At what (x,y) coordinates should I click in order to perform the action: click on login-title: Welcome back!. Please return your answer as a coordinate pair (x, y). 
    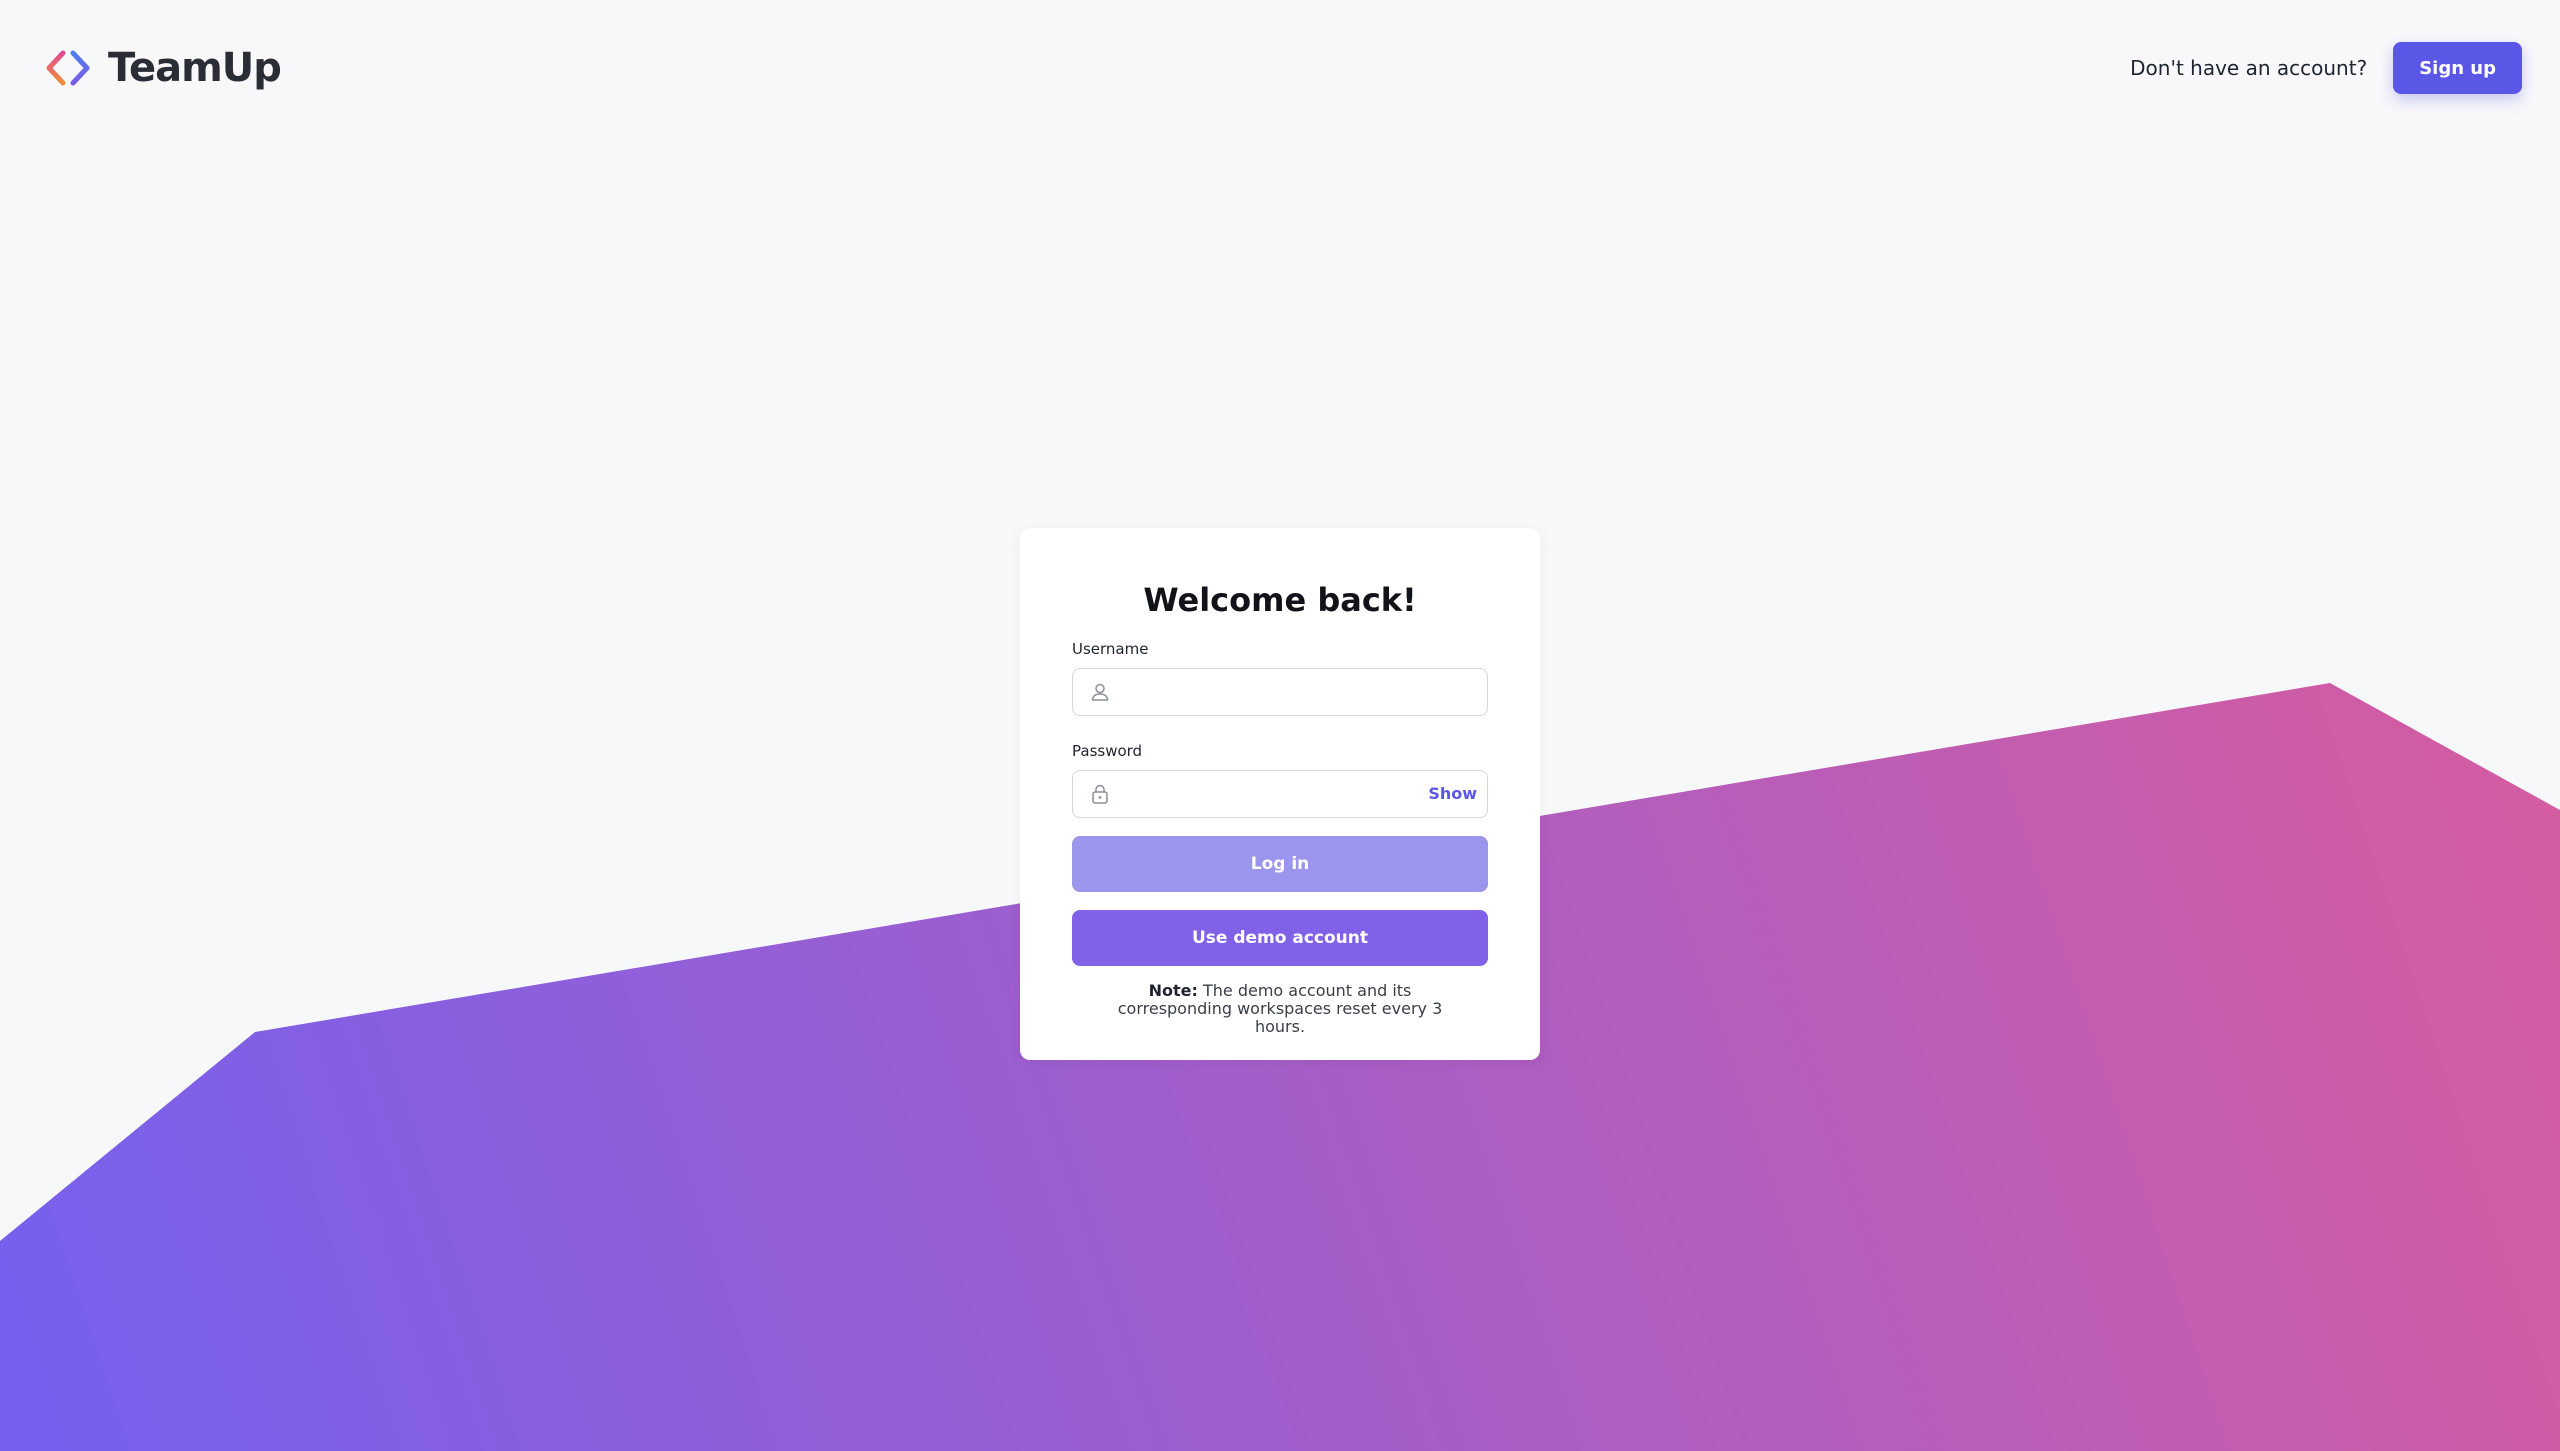
    Looking at the image, I should click on (1280, 600).